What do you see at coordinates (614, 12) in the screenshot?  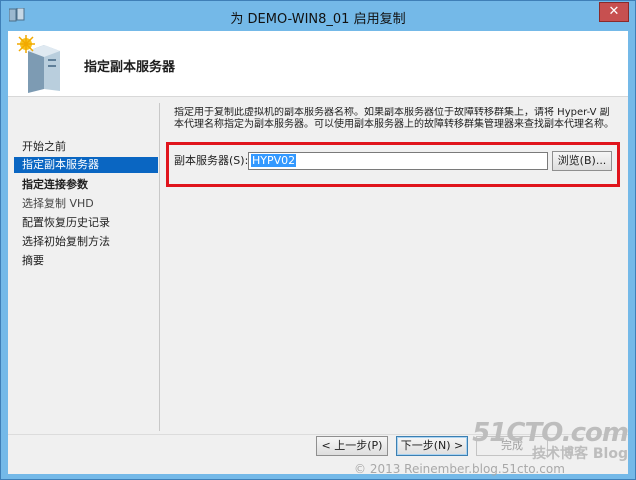 I see `close-button: ✕` at bounding box center [614, 12].